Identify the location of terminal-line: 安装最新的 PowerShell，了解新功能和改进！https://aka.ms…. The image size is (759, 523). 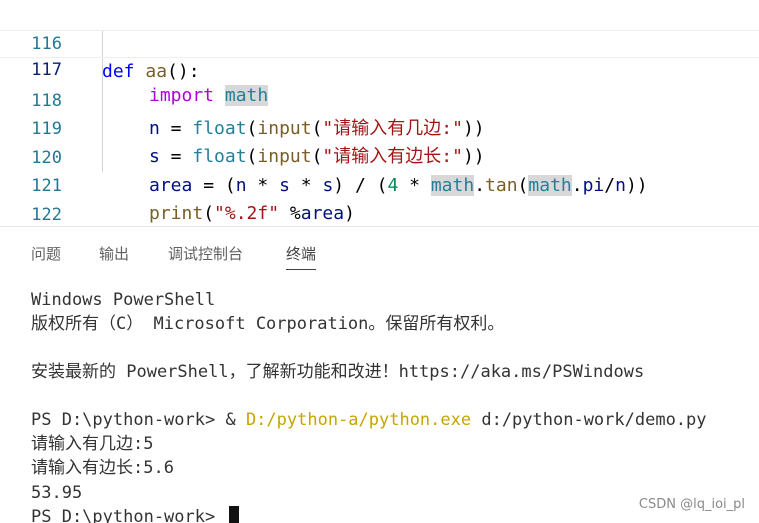
(338, 372).